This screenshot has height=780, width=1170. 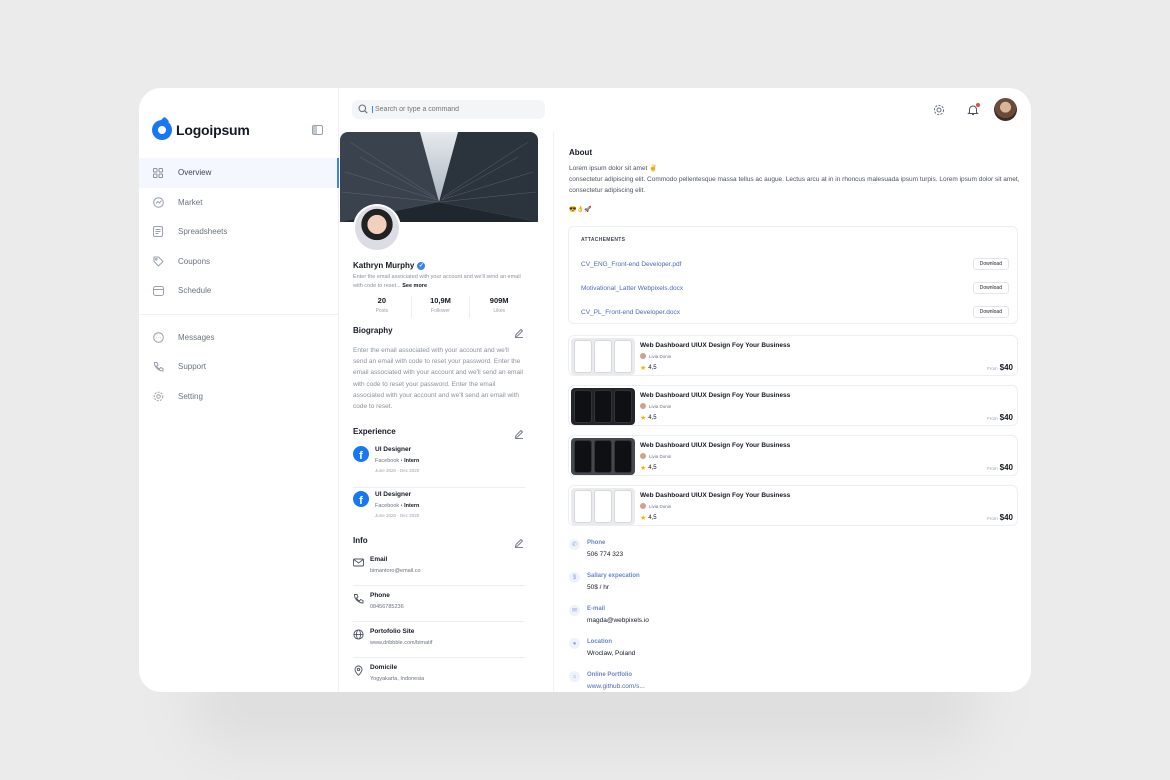 I want to click on see-more-link: See more, so click(x=414, y=286).